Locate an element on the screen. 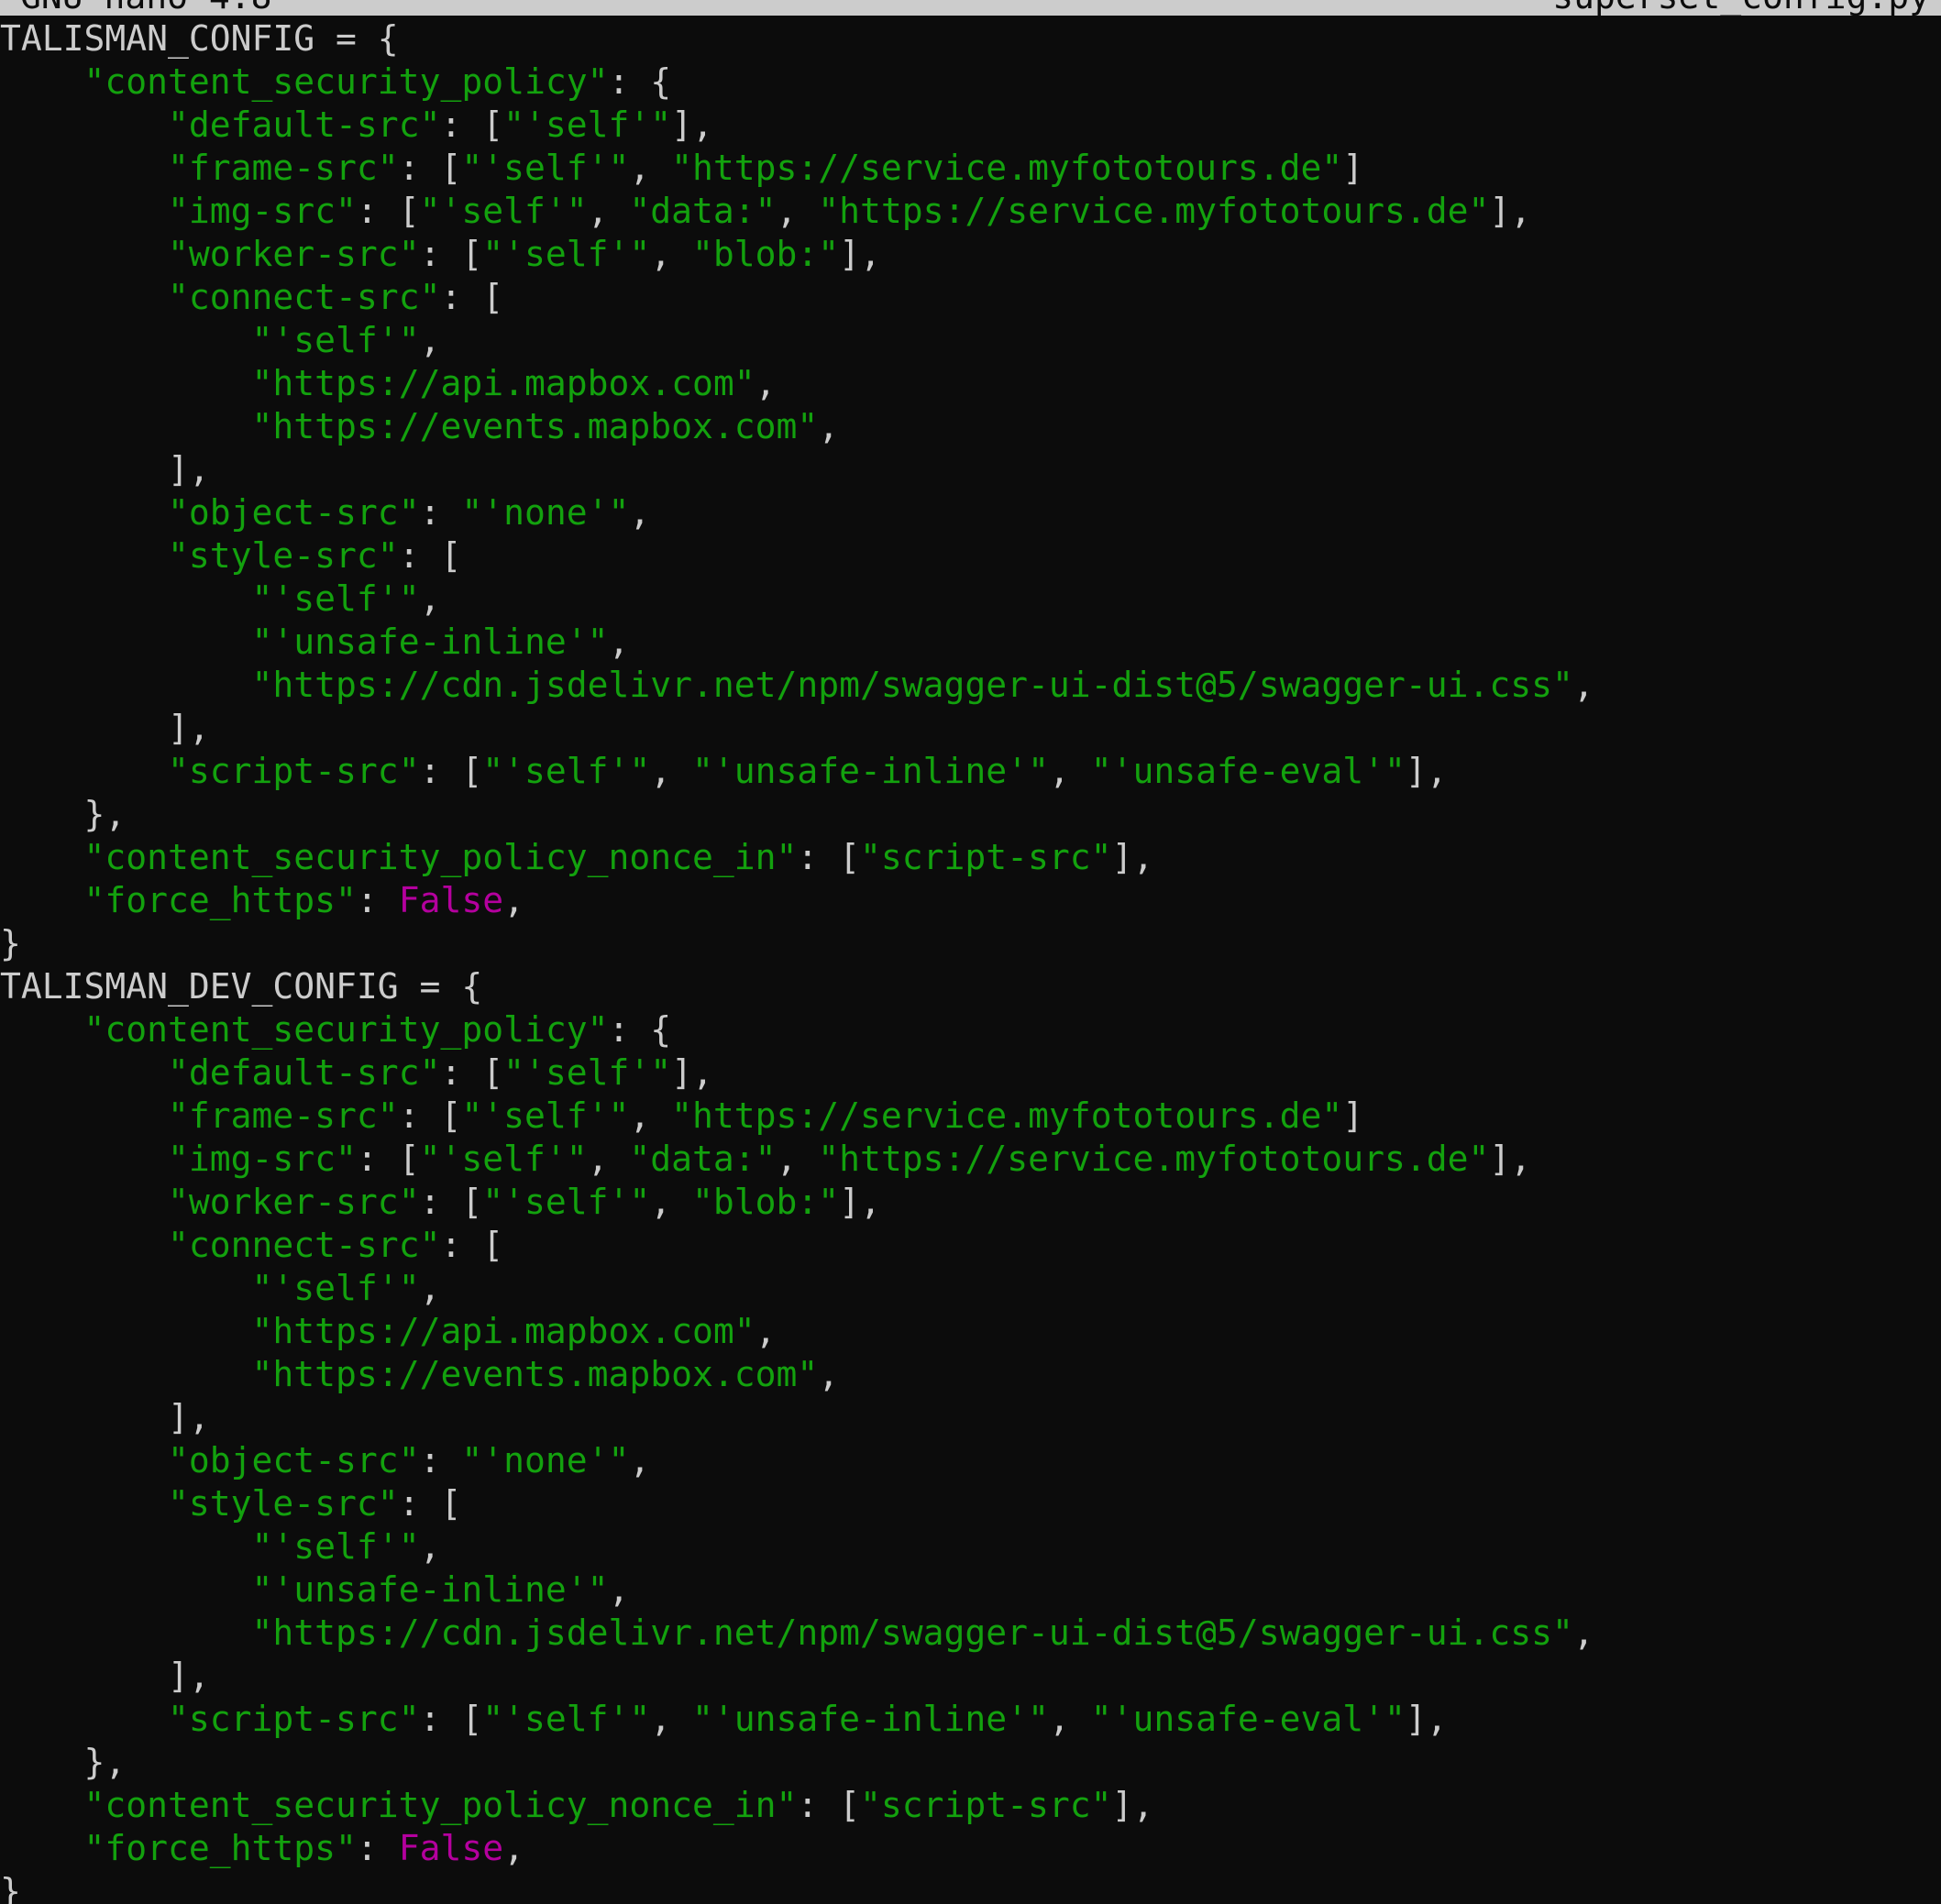  string-token: "default-src" is located at coordinates (305, 1072).